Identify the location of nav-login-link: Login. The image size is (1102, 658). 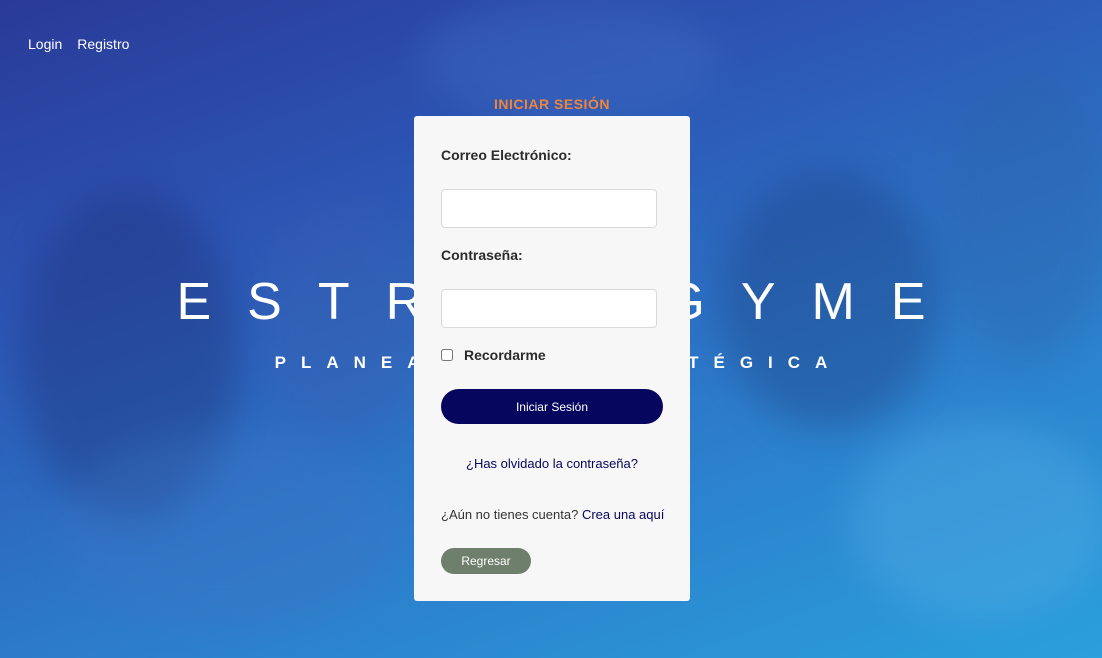
(45, 44).